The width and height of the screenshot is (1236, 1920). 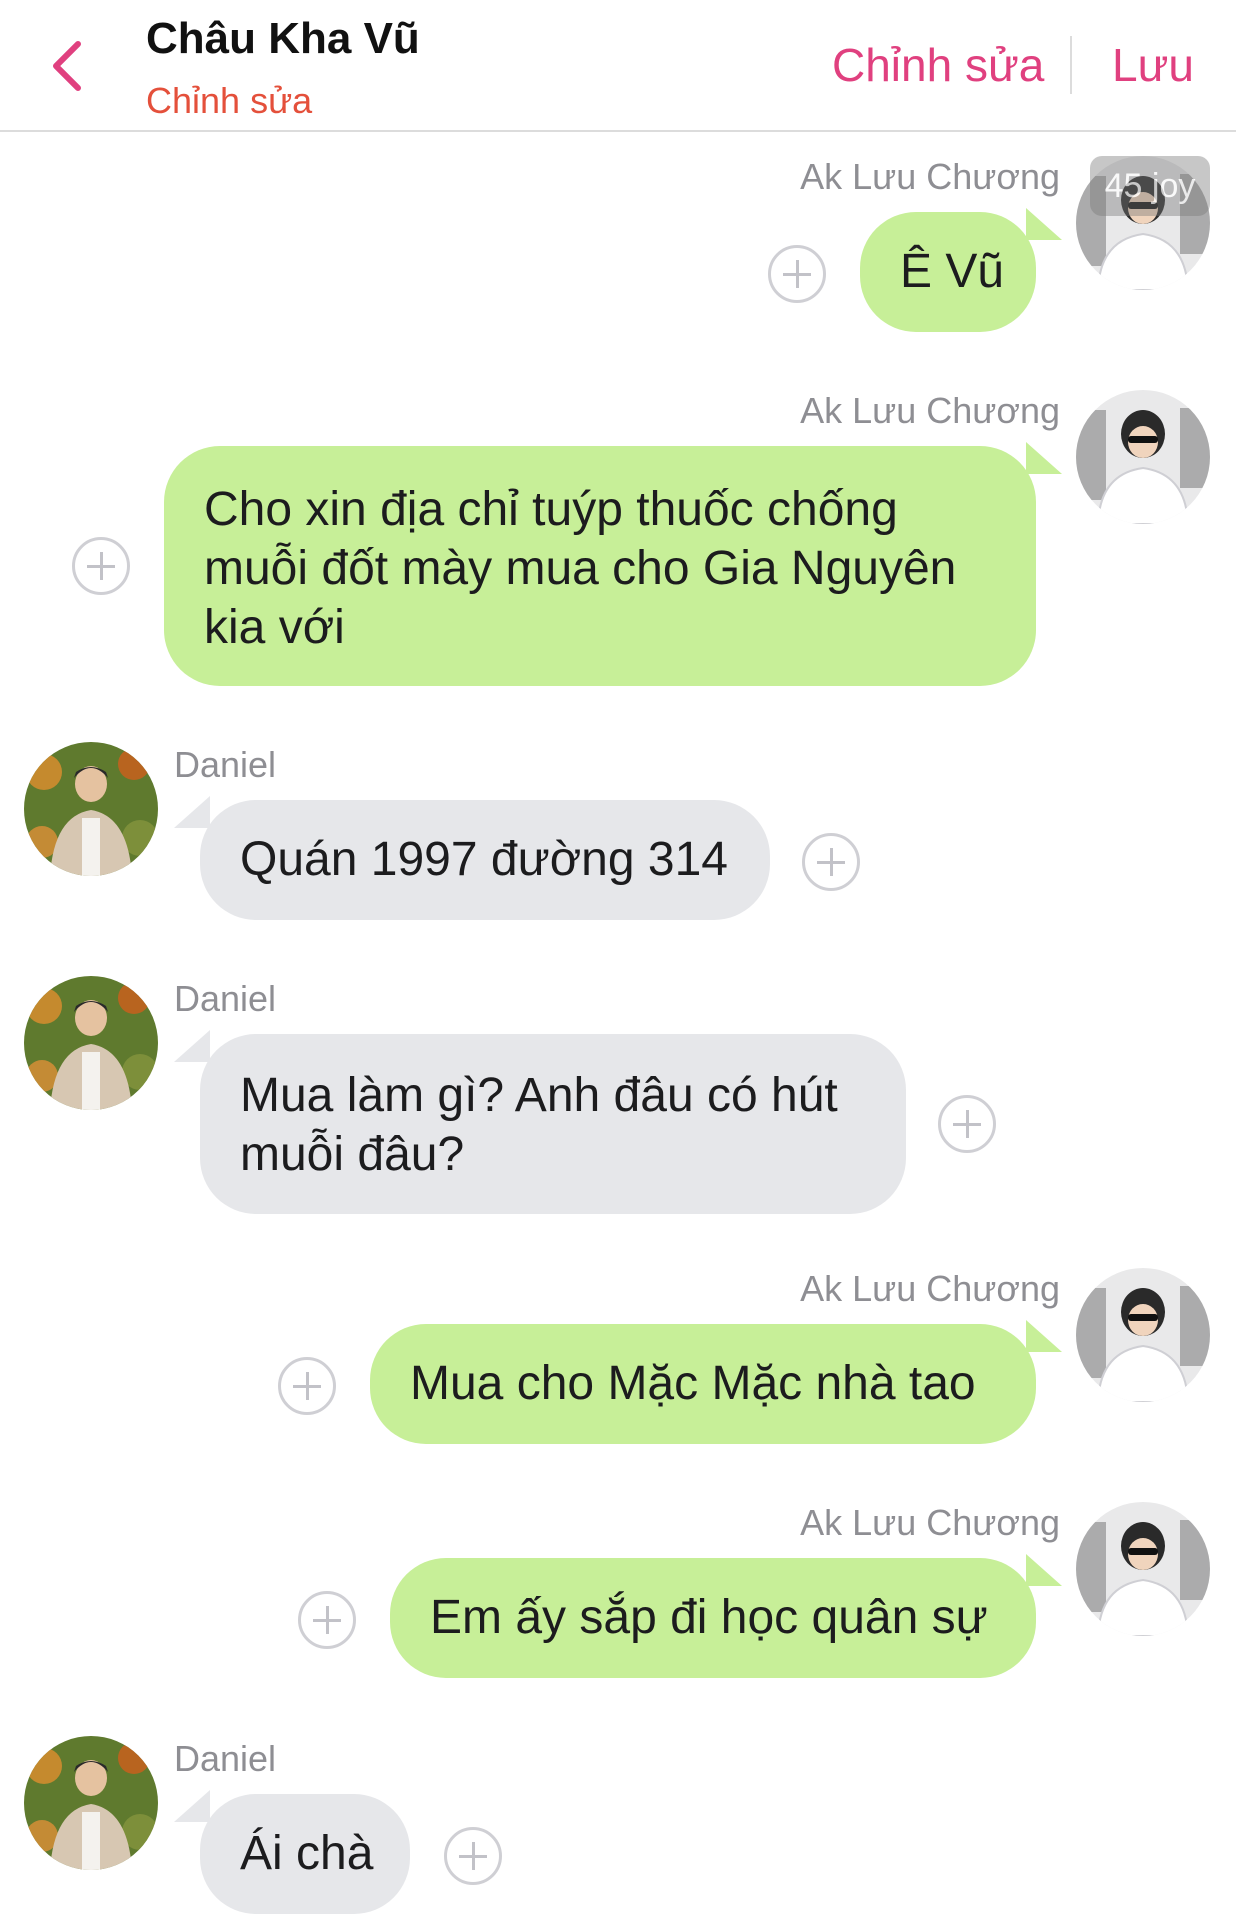 I want to click on edit-button: Chỉnh sửa, so click(x=938, y=65).